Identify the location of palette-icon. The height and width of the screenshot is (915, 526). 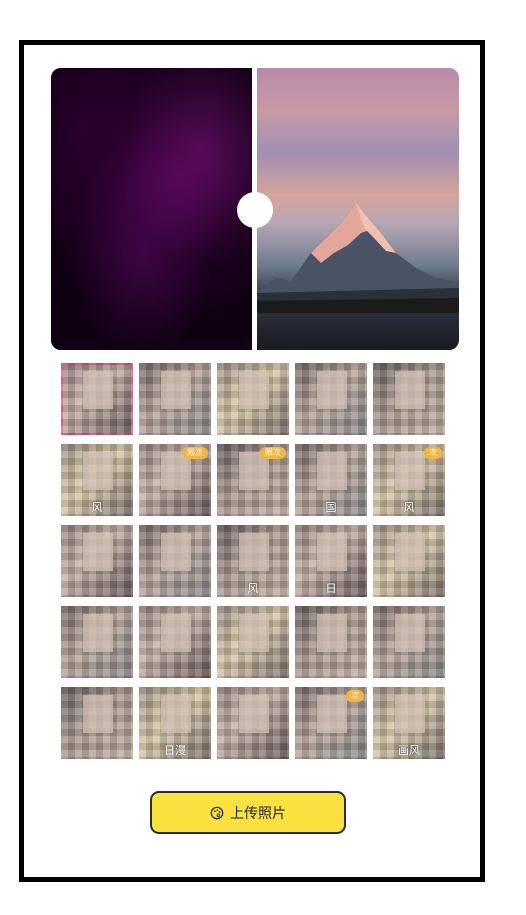
(217, 813).